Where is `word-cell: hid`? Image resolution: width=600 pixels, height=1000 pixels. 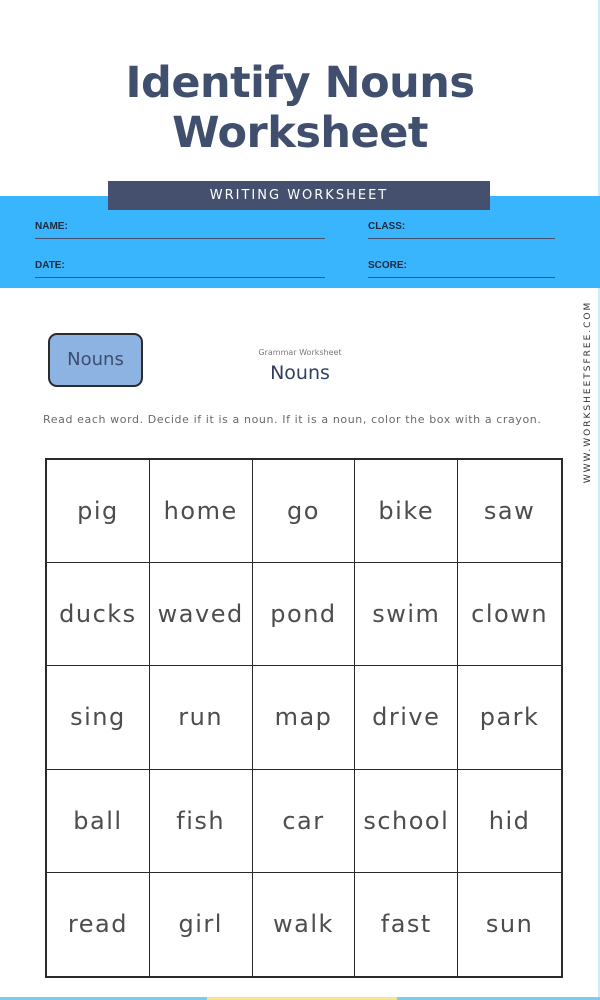 word-cell: hid is located at coordinates (509, 821).